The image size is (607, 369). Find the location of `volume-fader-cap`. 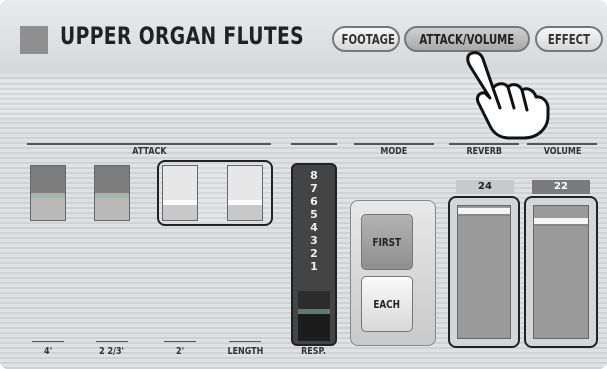

volume-fader-cap is located at coordinates (561, 222).